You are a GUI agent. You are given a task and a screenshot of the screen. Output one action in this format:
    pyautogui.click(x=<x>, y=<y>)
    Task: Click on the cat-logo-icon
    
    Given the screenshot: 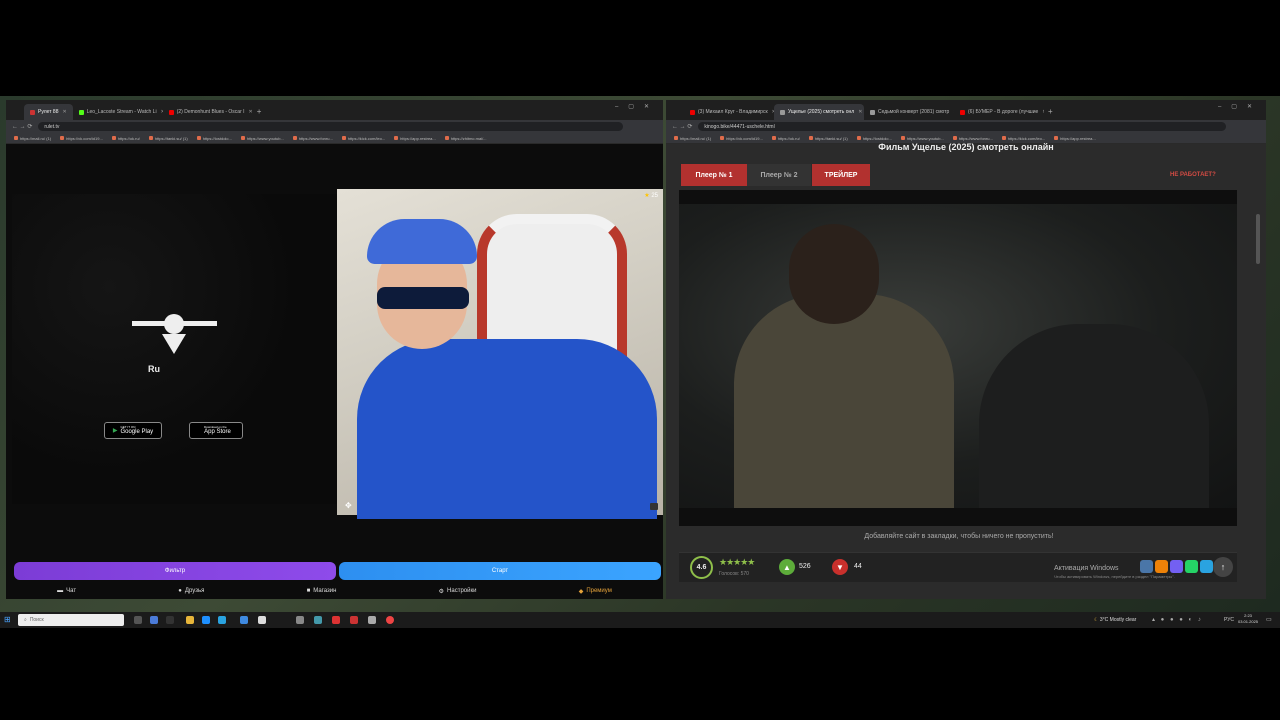 What is the action you would take?
    pyautogui.click(x=174, y=334)
    